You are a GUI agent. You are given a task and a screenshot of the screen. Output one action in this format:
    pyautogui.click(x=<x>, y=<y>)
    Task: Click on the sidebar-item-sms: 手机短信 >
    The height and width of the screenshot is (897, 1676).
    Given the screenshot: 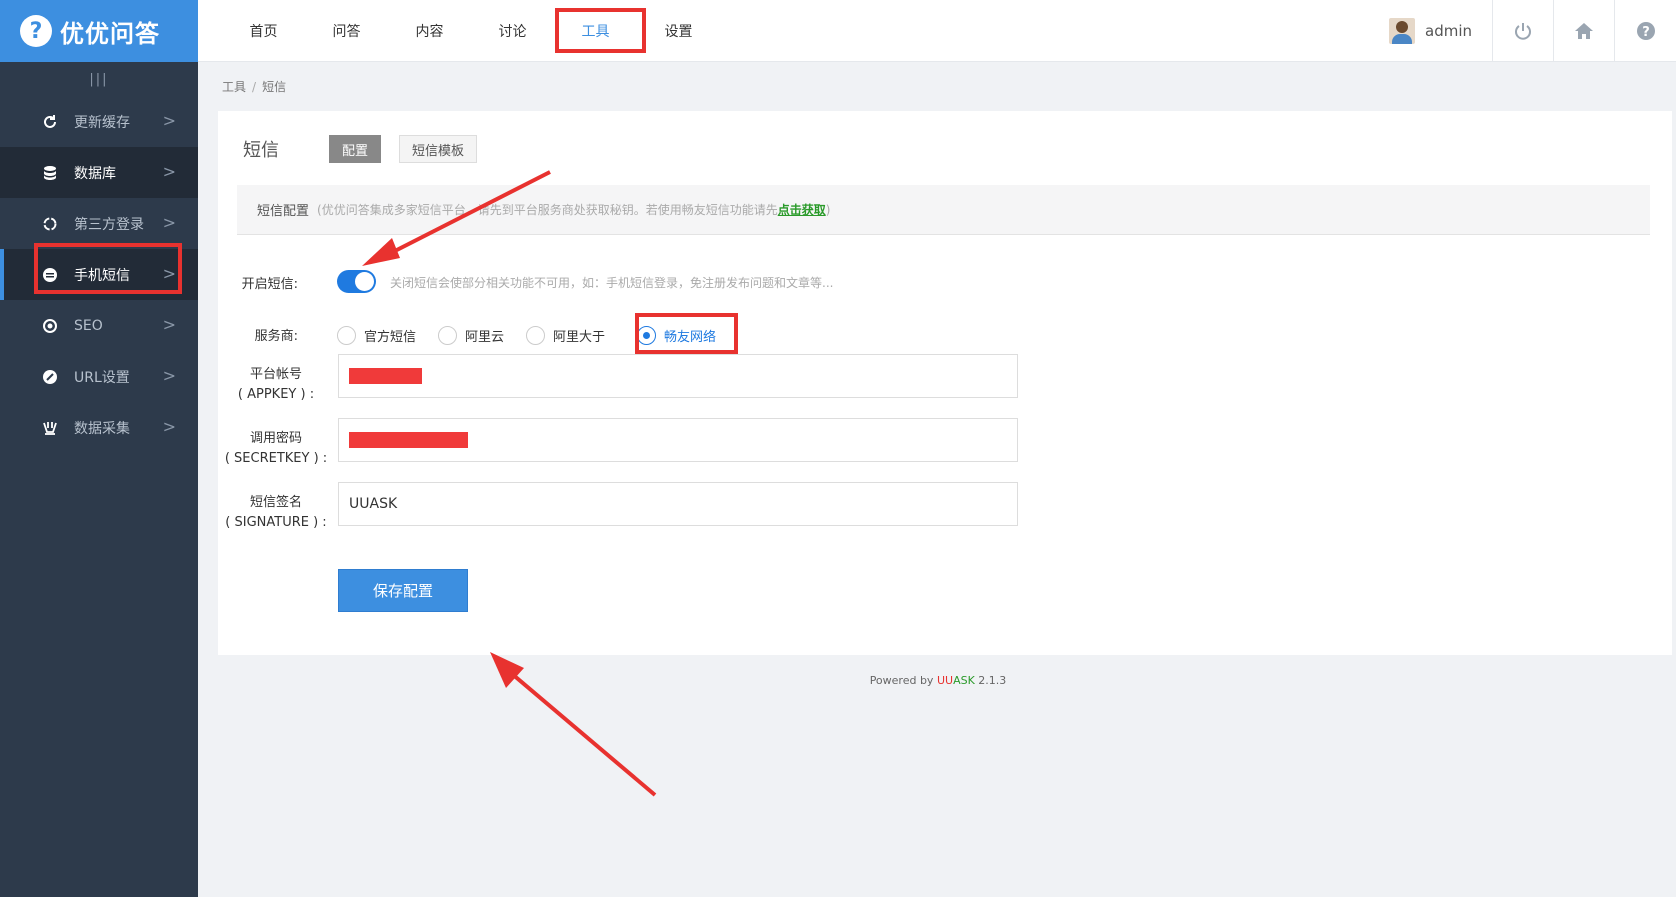 What is the action you would take?
    pyautogui.click(x=99, y=274)
    